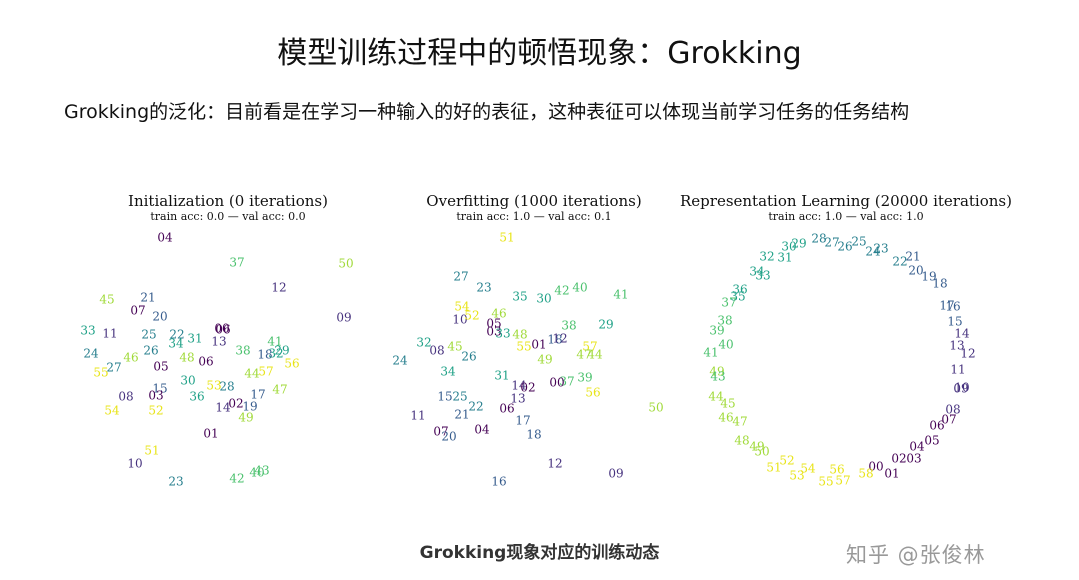 This screenshot has width=1079, height=580. Describe the element at coordinates (846, 216) in the screenshot. I see `panel-subtitle: train acc: 1.0 — val acc: 1.0` at that location.